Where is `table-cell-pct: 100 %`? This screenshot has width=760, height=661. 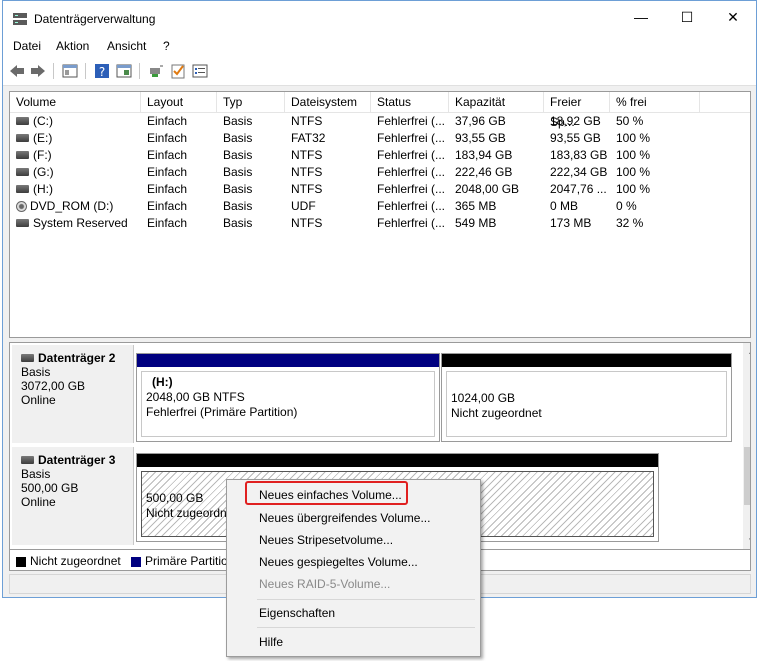 table-cell-pct: 100 % is located at coordinates (656, 155).